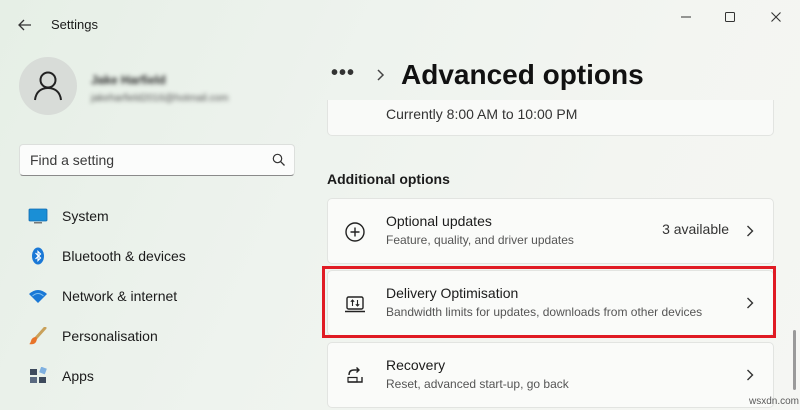  Describe the element at coordinates (480, 240) in the screenshot. I see `card-subtitle: Feature, quality, and driver updates` at that location.